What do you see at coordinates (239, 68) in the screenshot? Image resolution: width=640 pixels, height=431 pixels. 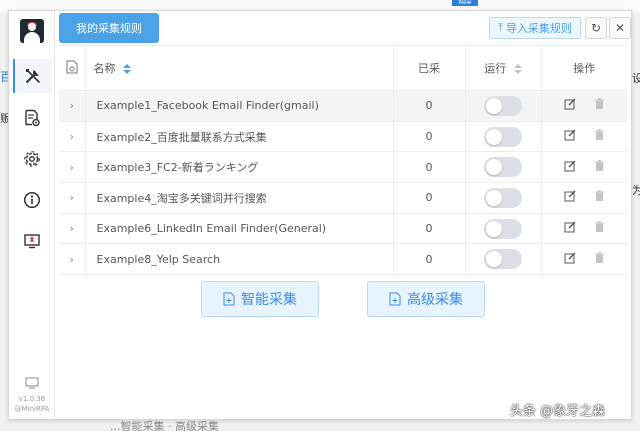 I see `column-header-name: 名称` at bounding box center [239, 68].